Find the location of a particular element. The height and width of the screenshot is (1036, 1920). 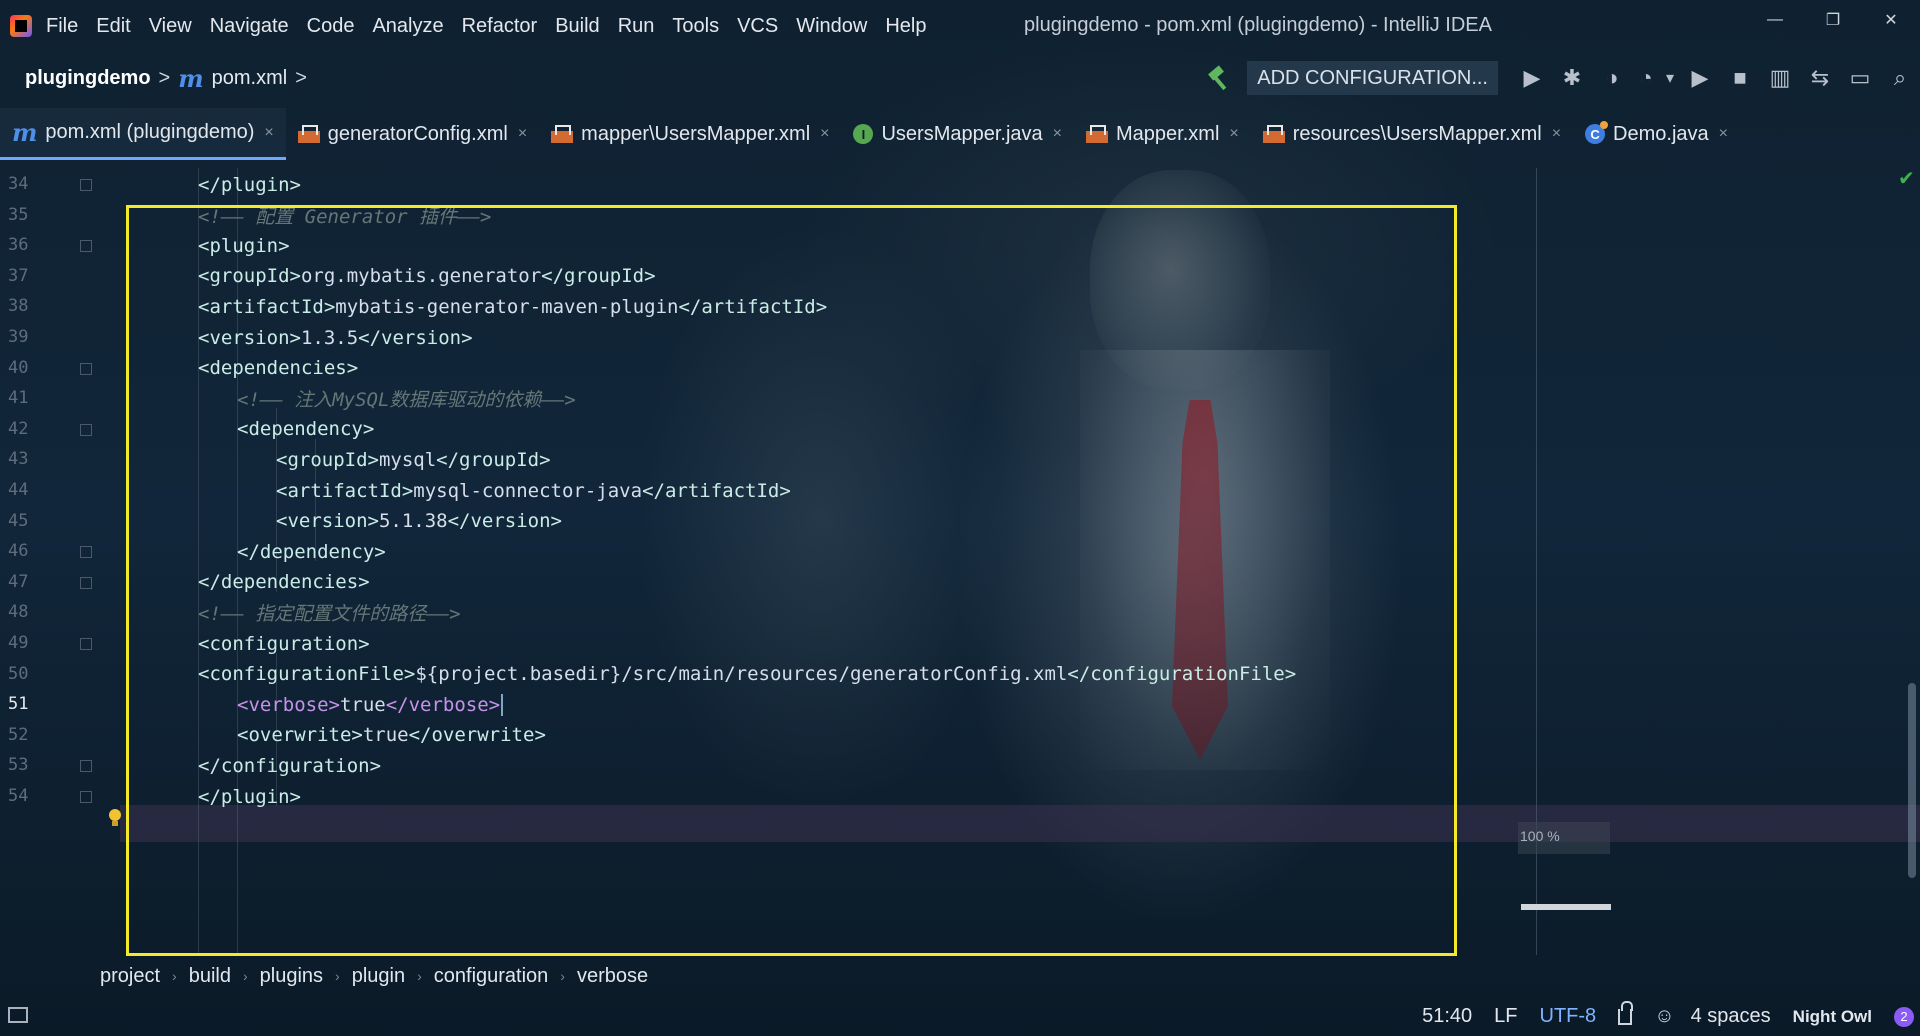

tool-windows-toggle-icon is located at coordinates (18, 1015).